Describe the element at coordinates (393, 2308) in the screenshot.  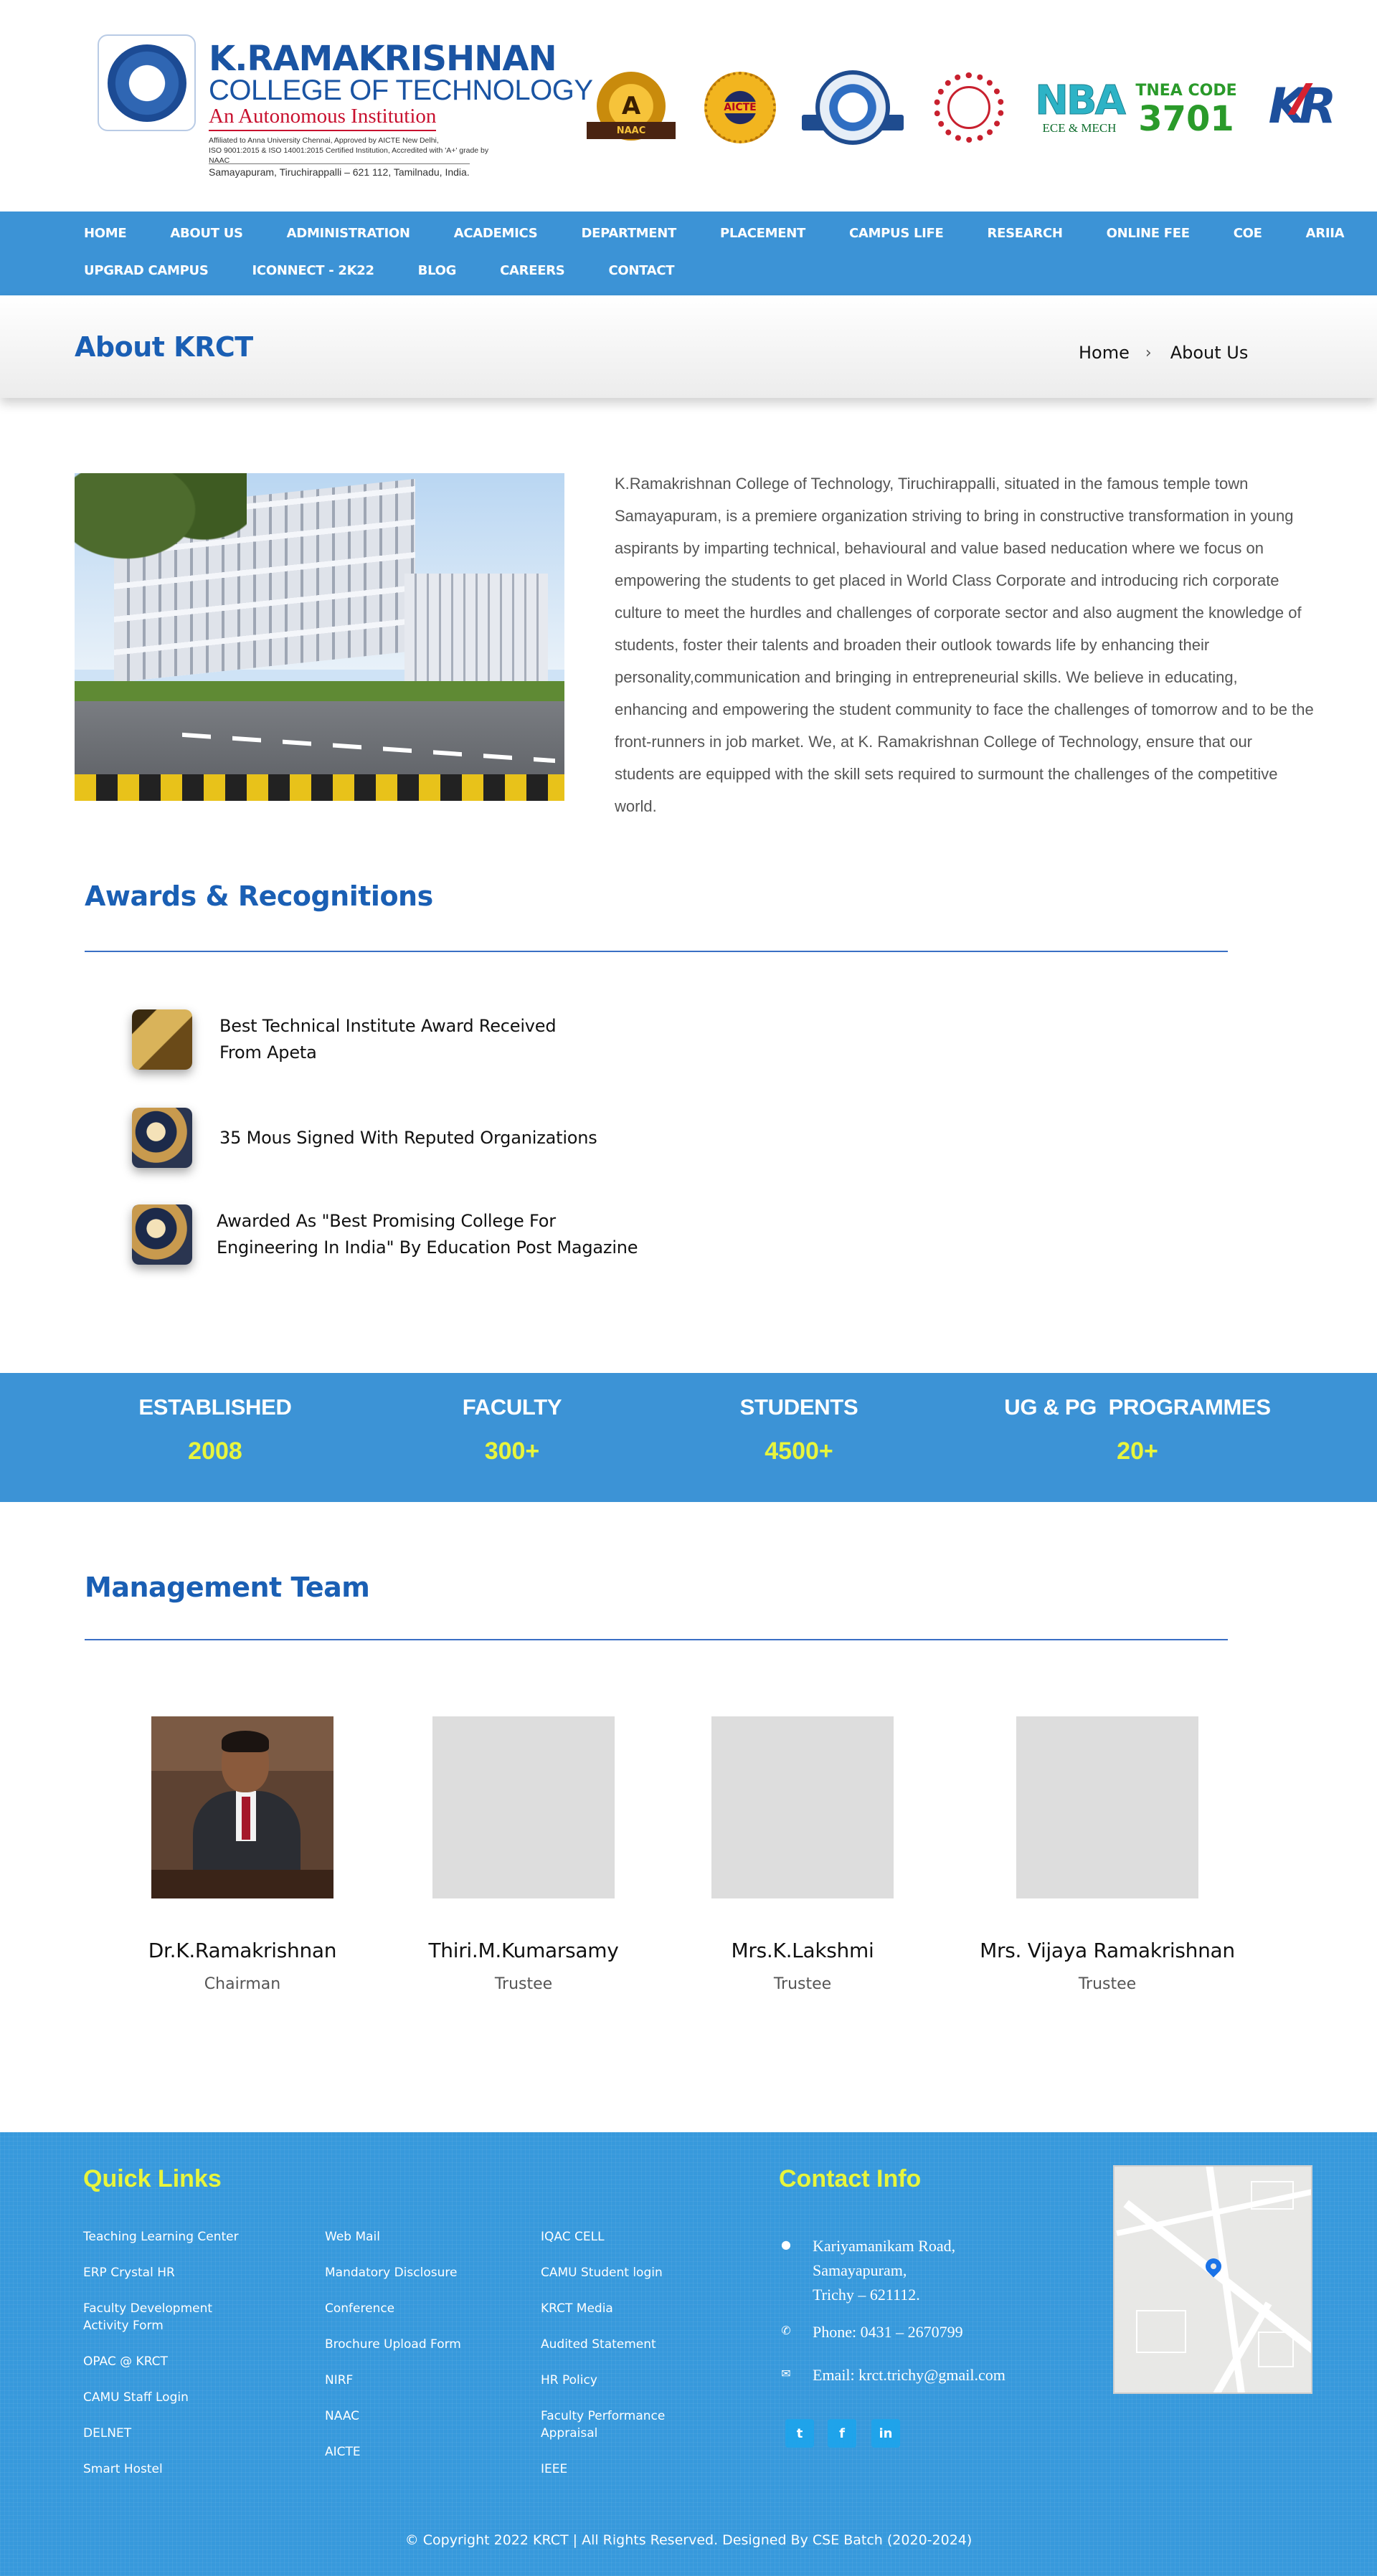
I see `footer-link: Conference` at that location.